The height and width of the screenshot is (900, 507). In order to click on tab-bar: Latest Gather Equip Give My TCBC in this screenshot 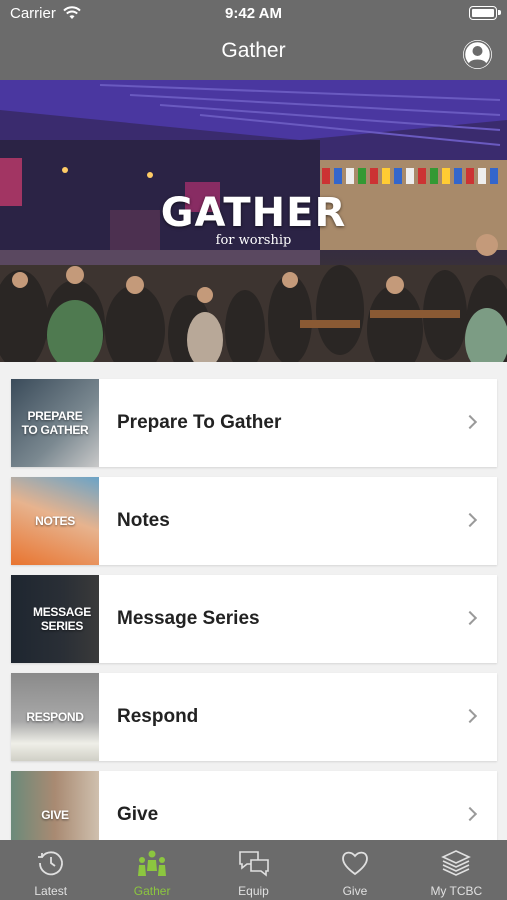, I will do `click(253, 870)`.